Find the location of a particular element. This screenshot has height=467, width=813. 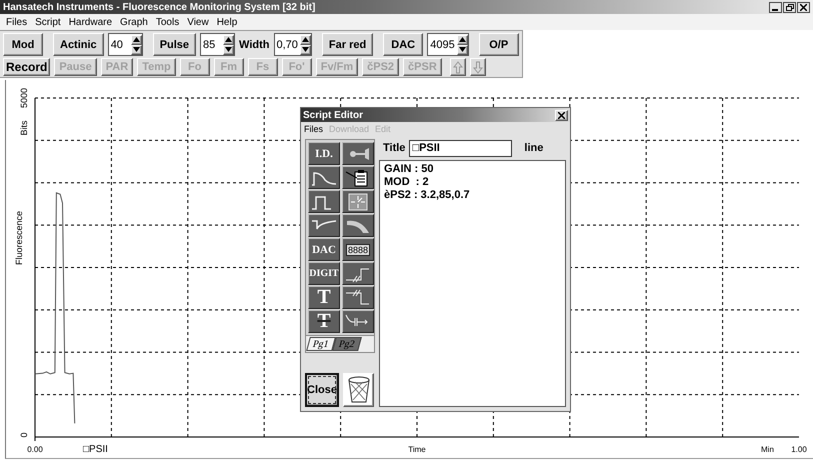

field-value: 85 is located at coordinates (209, 44).